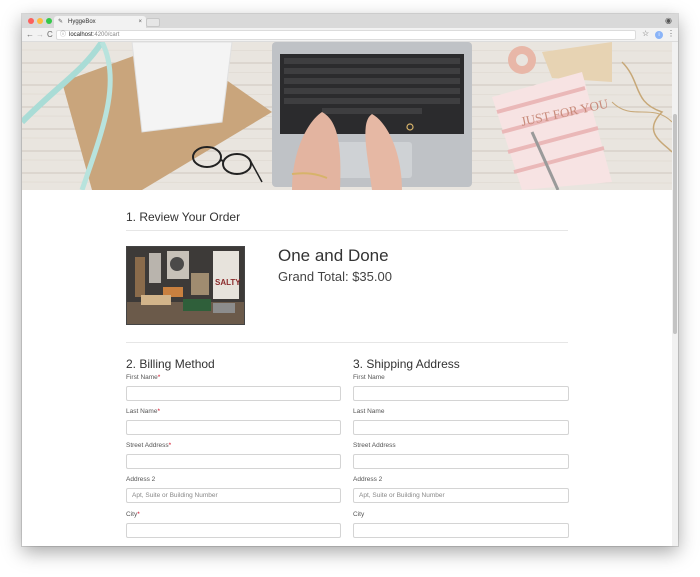 This screenshot has width=700, height=577. I want to click on billing-street-input, so click(233, 461).